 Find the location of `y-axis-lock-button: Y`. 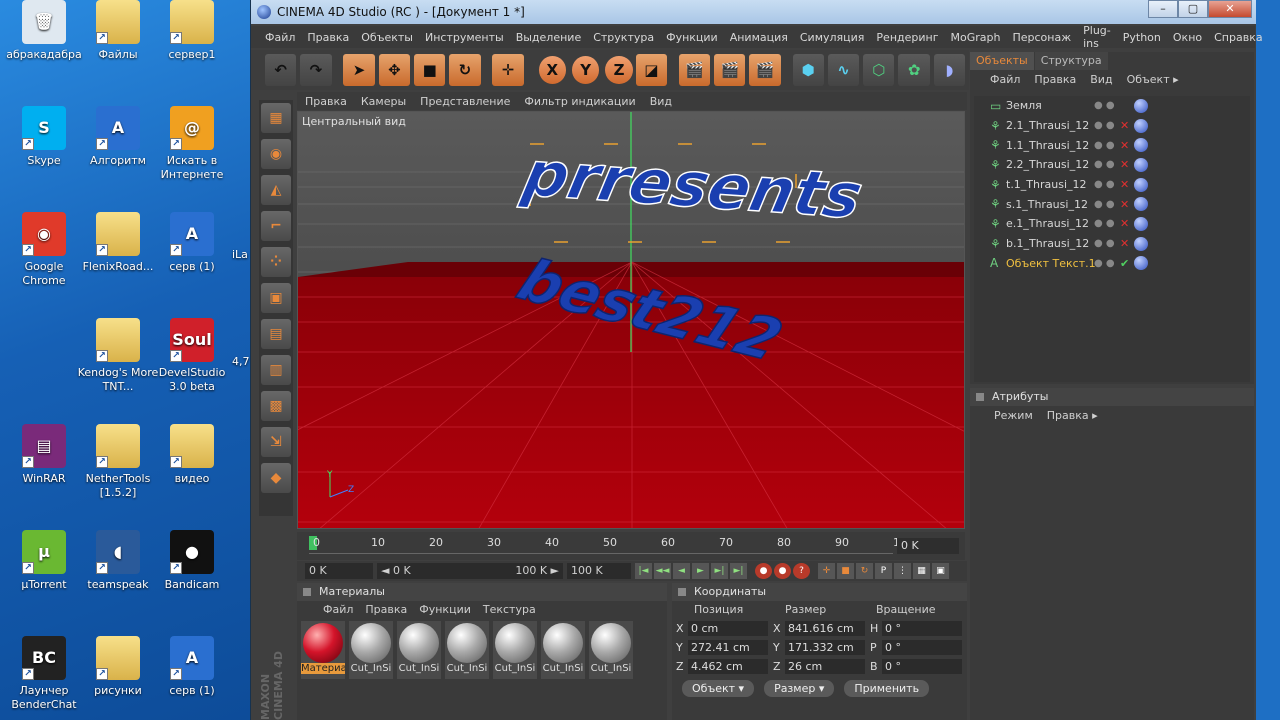

y-axis-lock-button: Y is located at coordinates (585, 70).